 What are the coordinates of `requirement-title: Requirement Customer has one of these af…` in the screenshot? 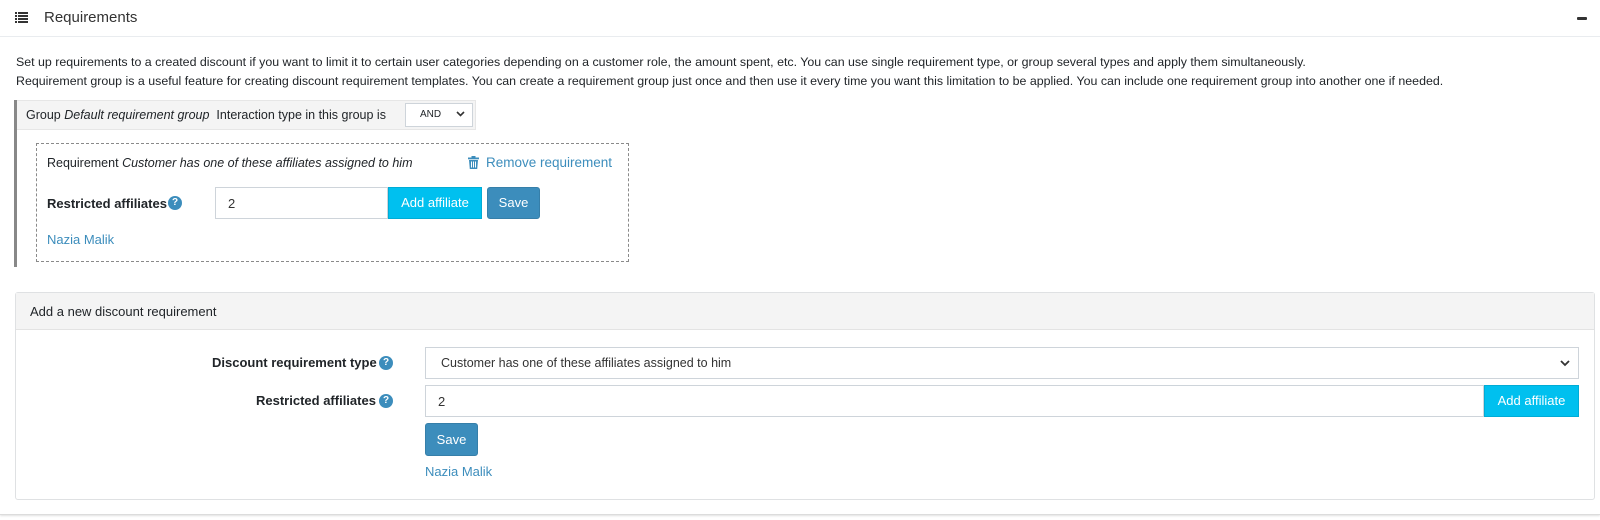 It's located at (230, 163).